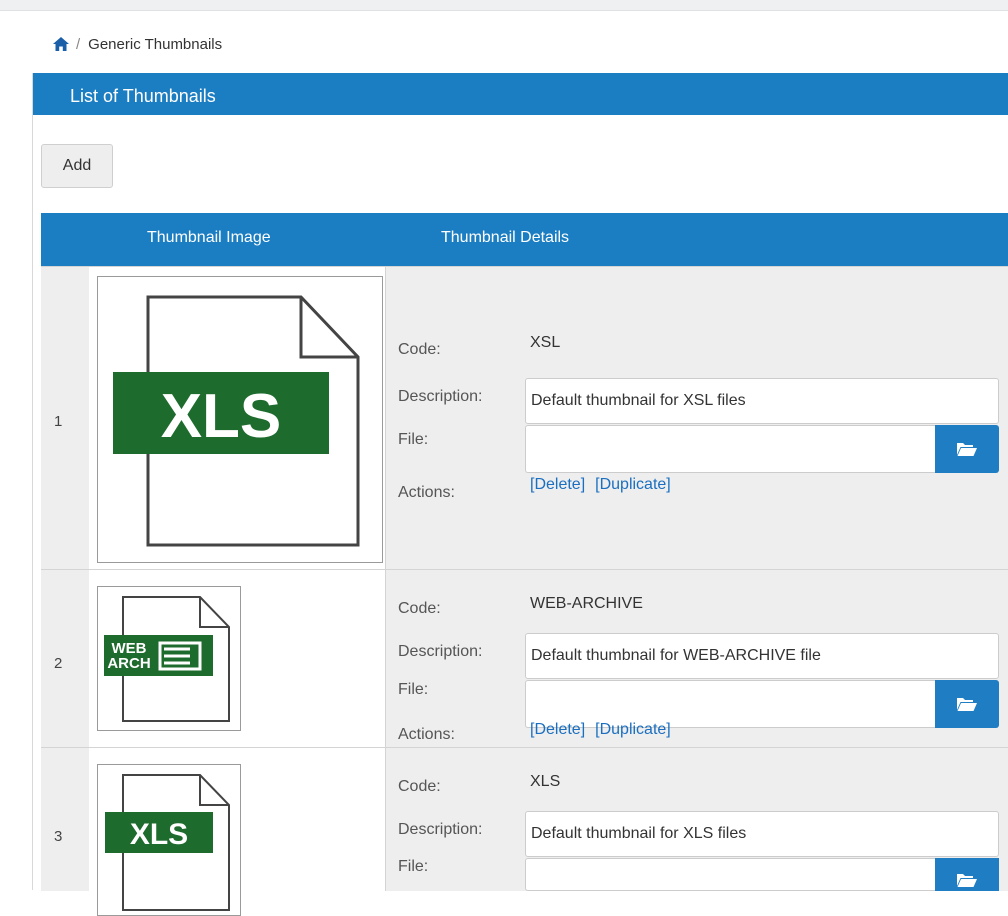 The image size is (1008, 916). I want to click on breadcrumb-current: Generic Thumbnails, so click(155, 44).